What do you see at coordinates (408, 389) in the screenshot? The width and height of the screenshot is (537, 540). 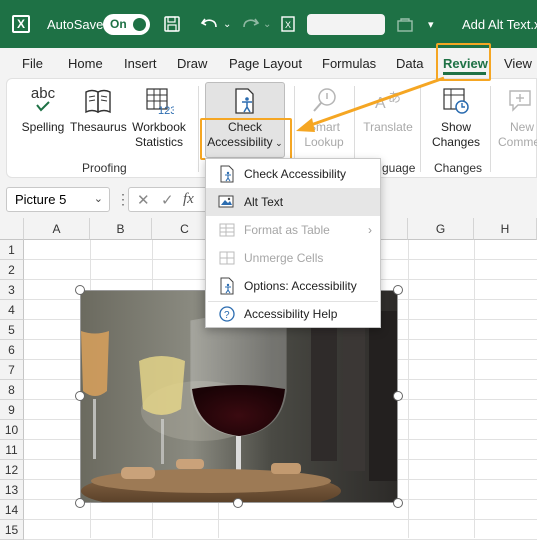 I see `grid-line` at bounding box center [408, 389].